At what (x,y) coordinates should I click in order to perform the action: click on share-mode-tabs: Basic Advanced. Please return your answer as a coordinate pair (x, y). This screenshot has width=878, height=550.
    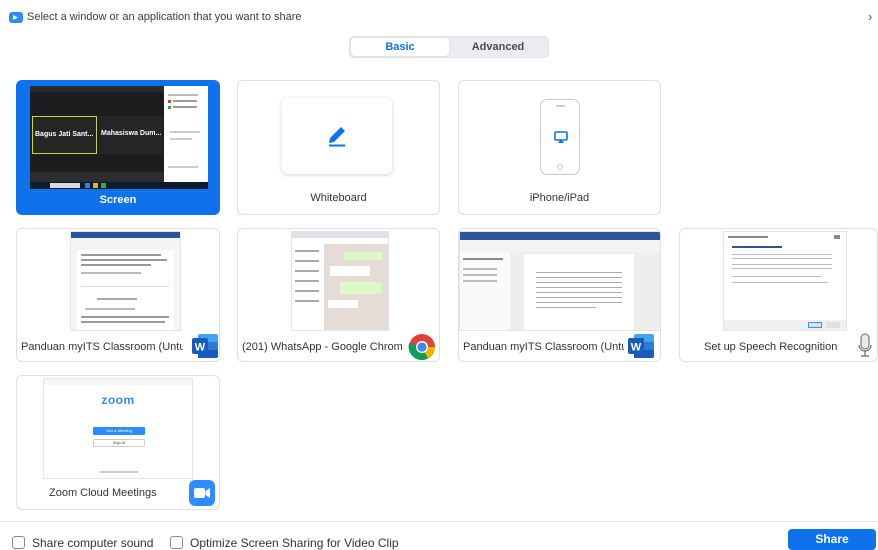
    Looking at the image, I should click on (449, 47).